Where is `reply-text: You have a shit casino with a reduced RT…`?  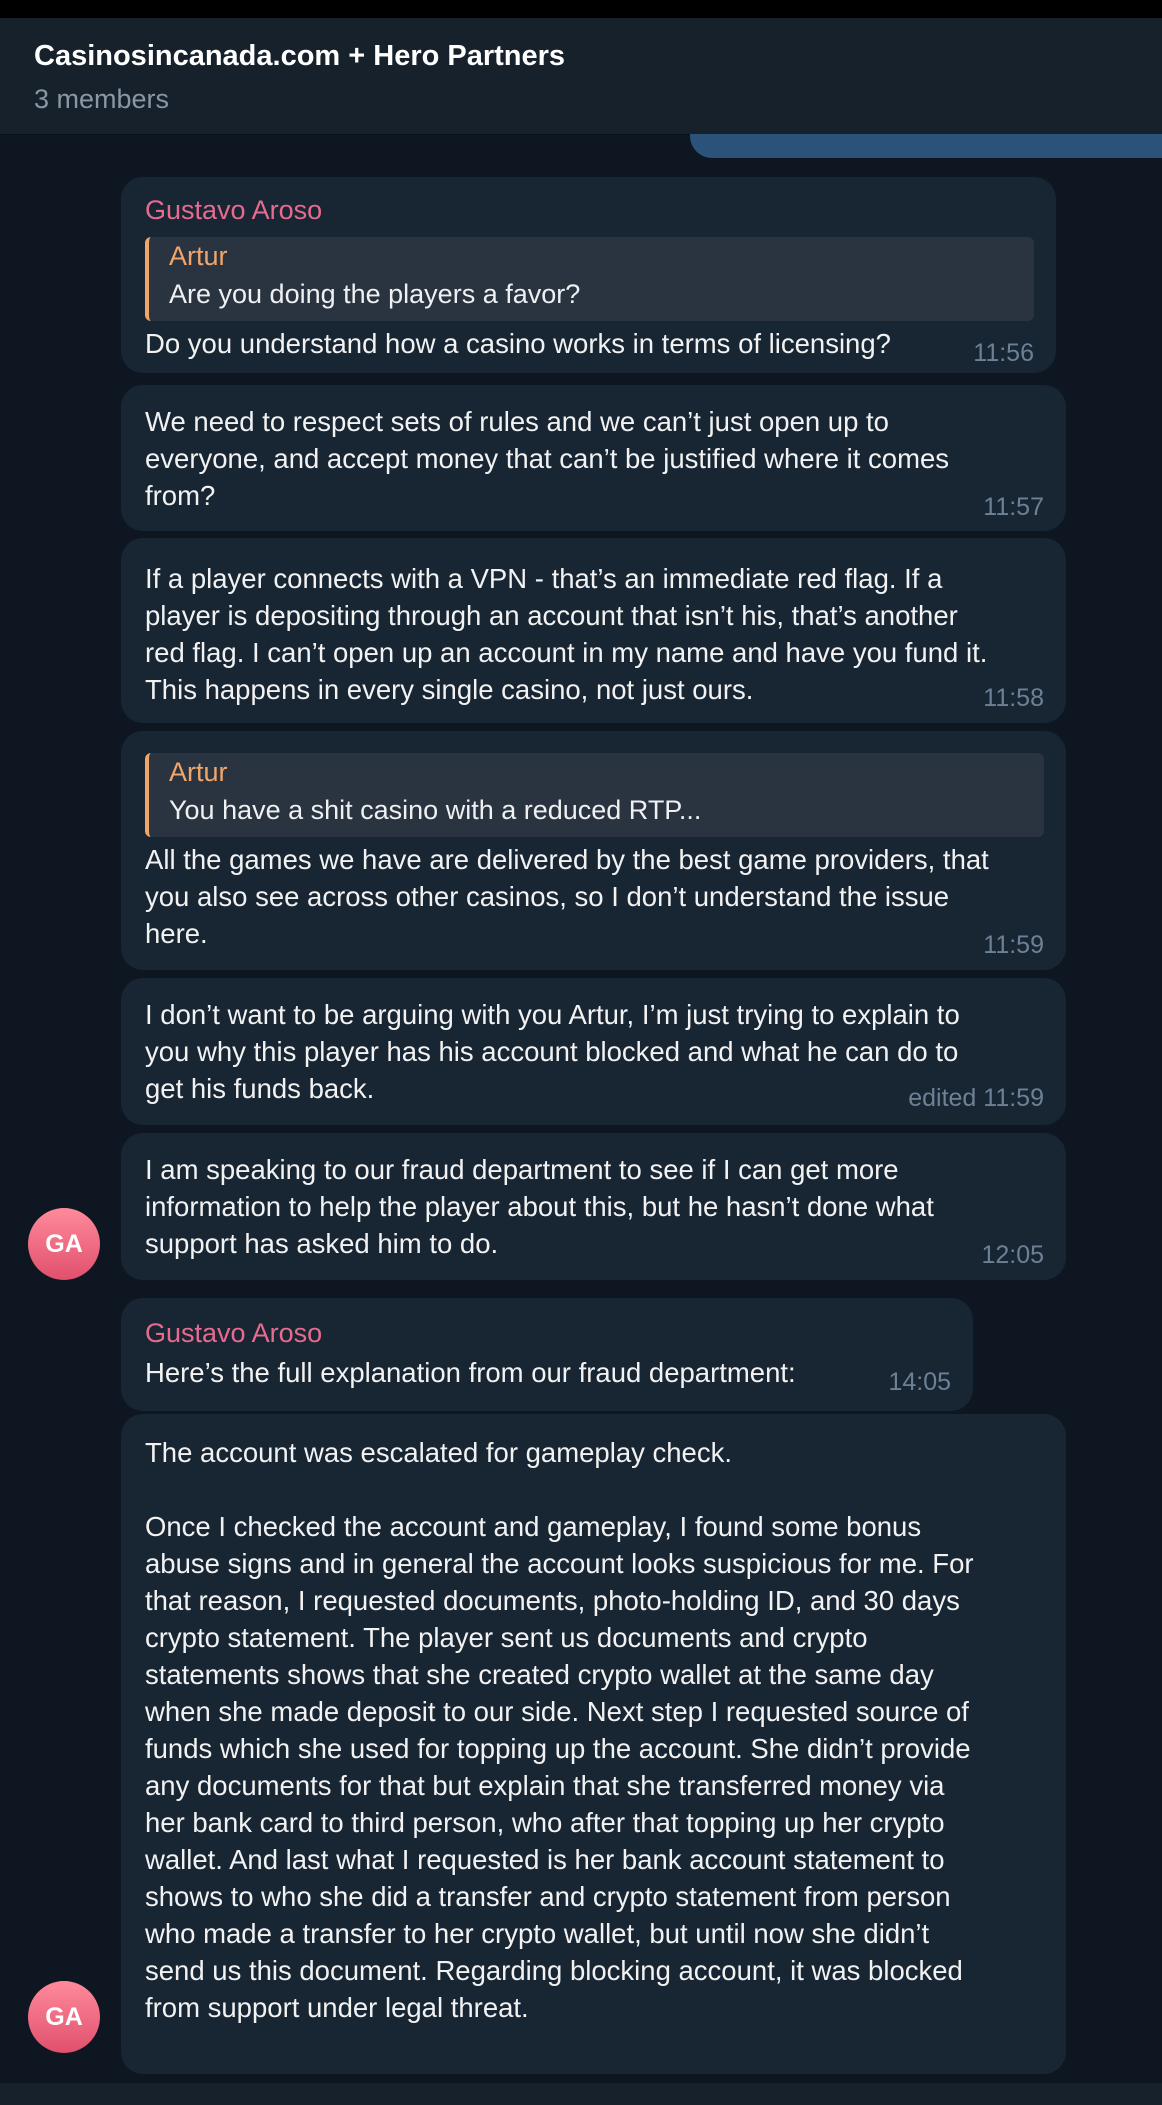 reply-text: You have a shit casino with a reduced RT… is located at coordinates (435, 810).